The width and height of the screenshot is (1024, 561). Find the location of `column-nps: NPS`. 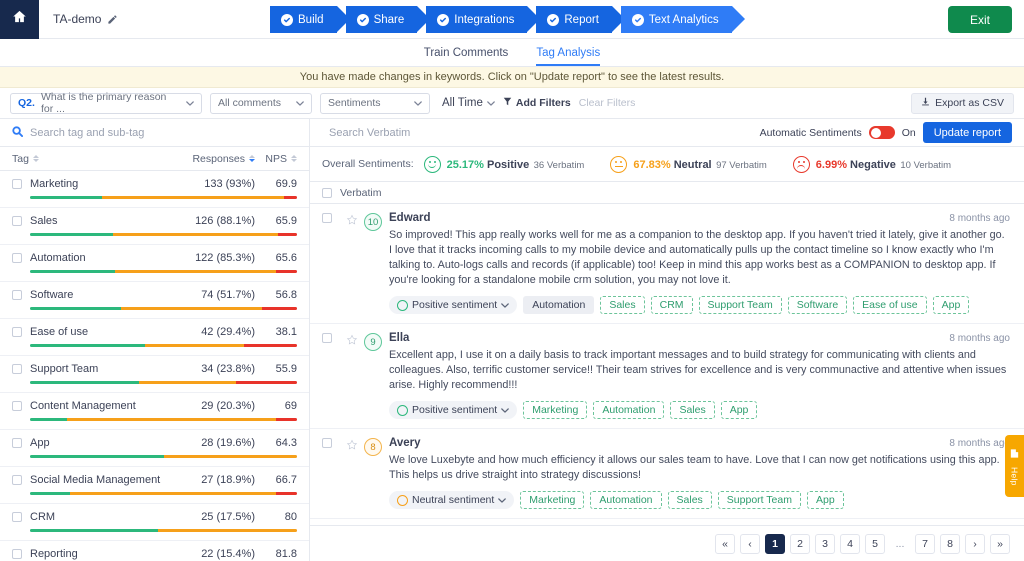

column-nps: NPS is located at coordinates (276, 159).